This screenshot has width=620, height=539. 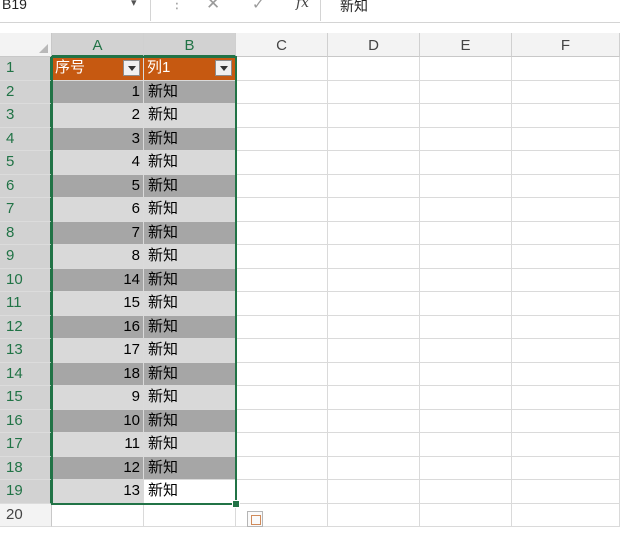 I want to click on column-header-e: E, so click(x=466, y=45).